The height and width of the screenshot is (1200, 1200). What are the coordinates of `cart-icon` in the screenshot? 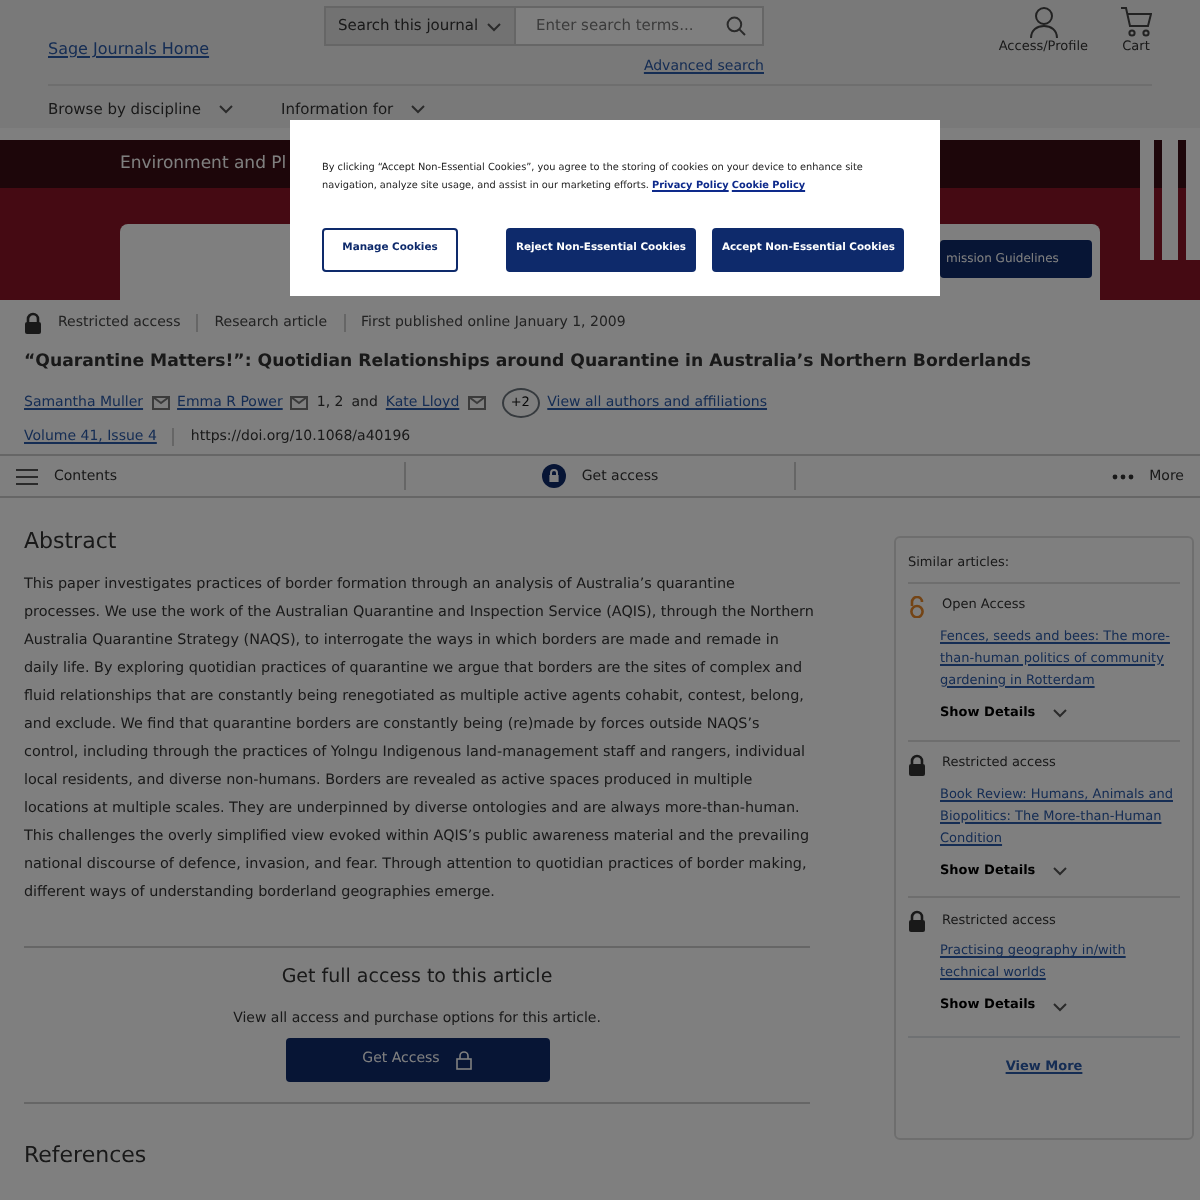 It's located at (1136, 22).